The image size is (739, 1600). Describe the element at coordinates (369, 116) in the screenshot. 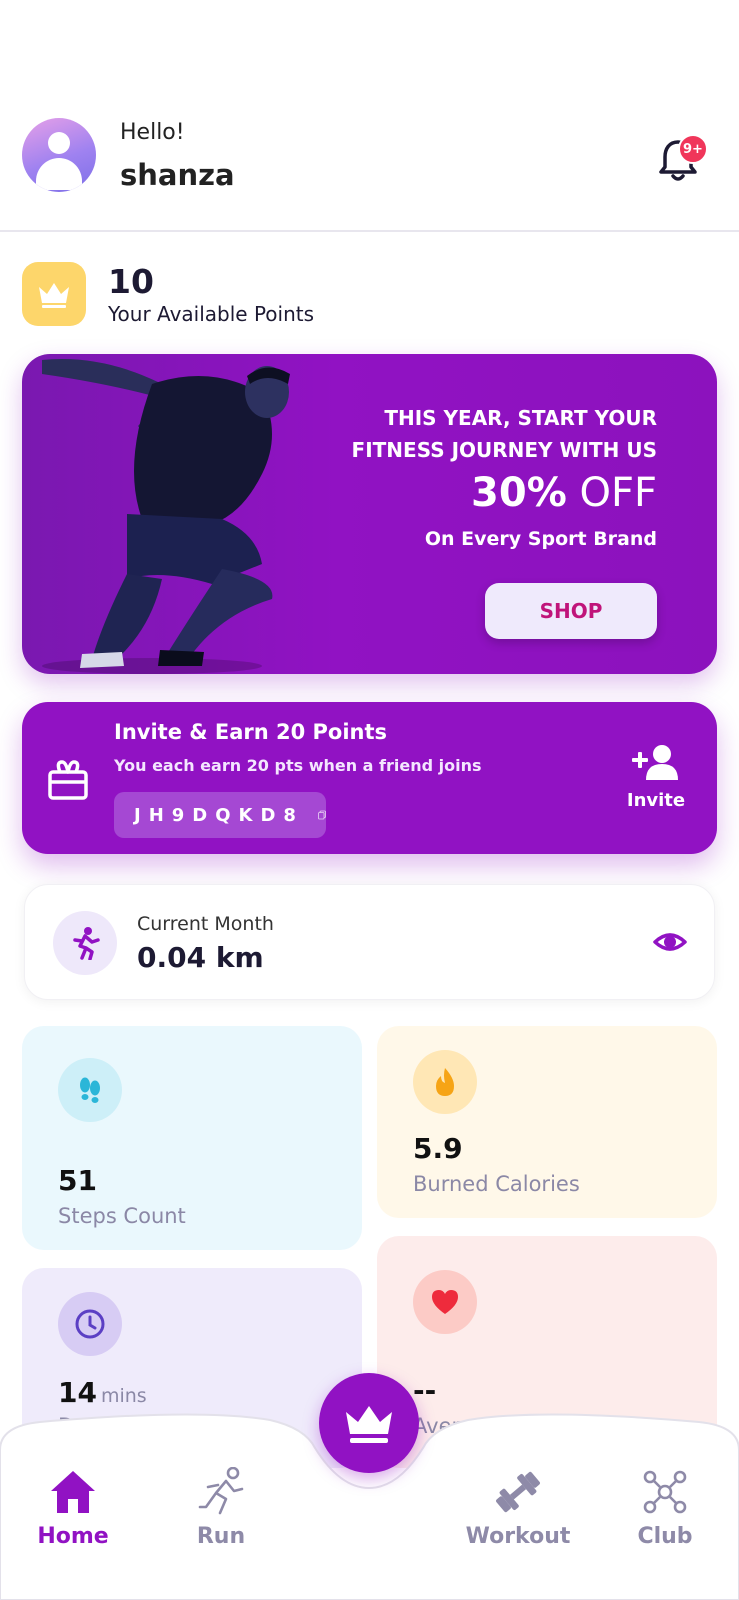

I see `app-header: Hello! shanza 9+` at that location.